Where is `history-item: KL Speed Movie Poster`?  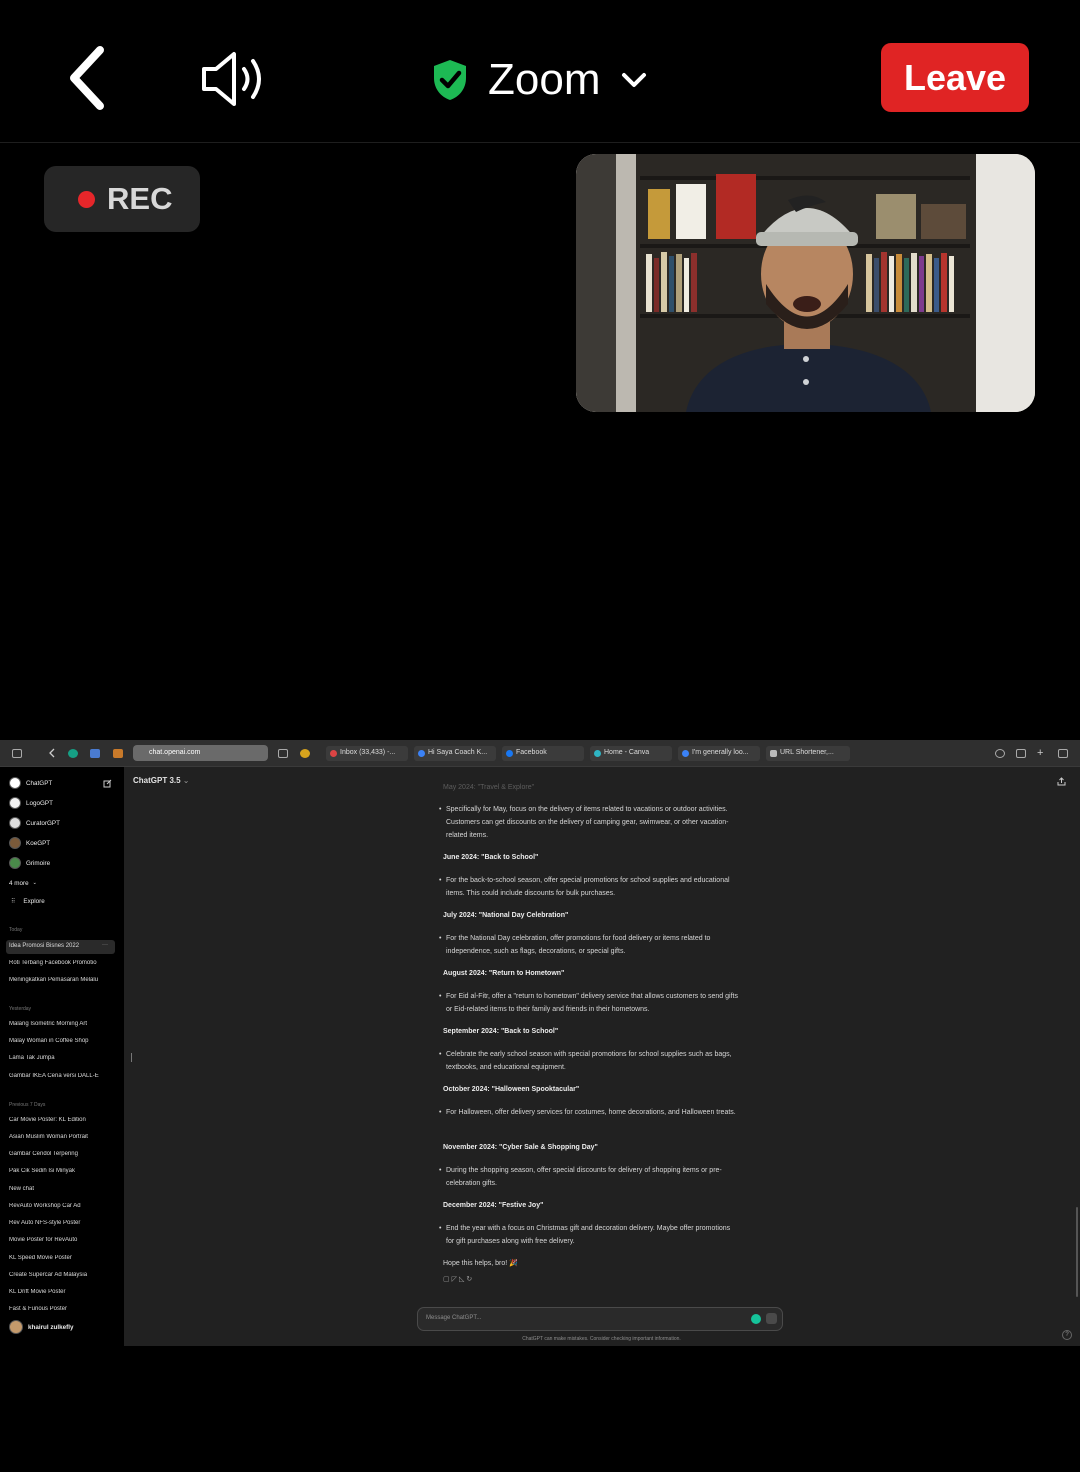 history-item: KL Speed Movie Poster is located at coordinates (61, 1258).